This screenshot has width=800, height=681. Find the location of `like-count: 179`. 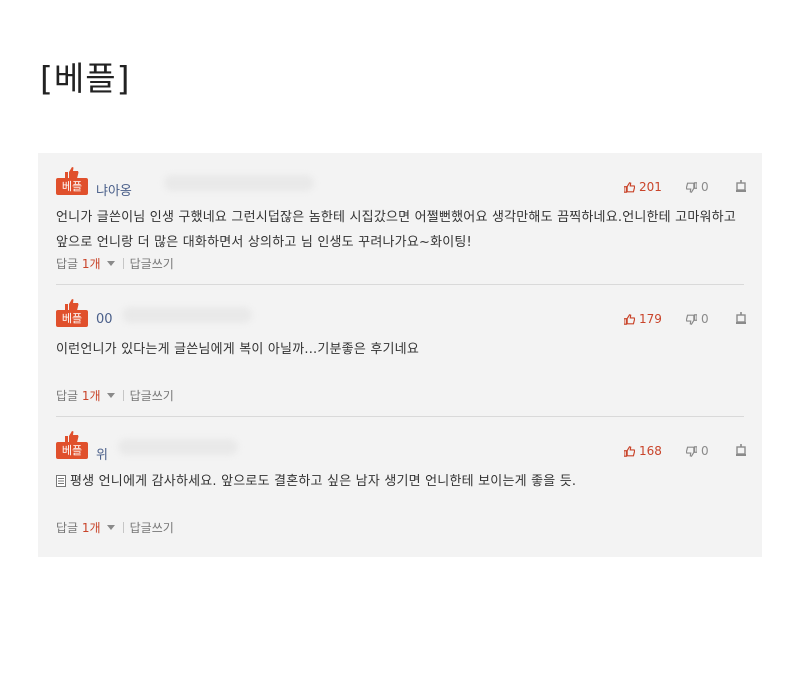

like-count: 179 is located at coordinates (650, 319).